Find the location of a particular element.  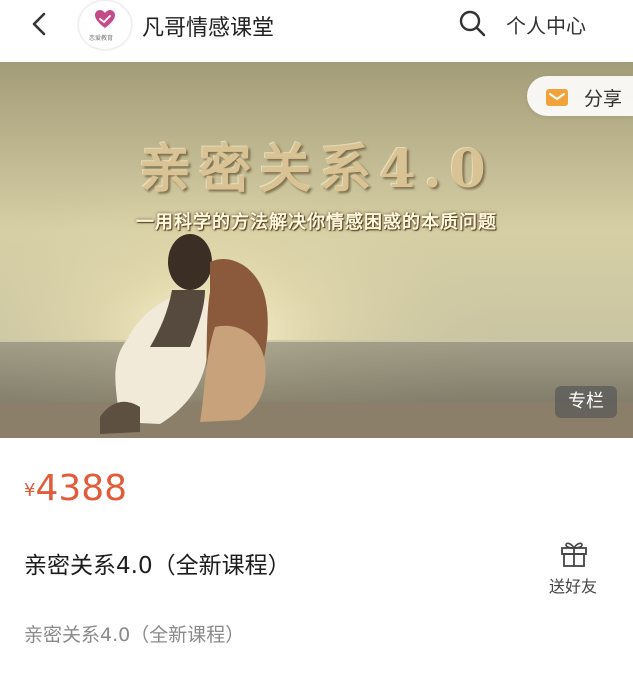

price-value: 4388 is located at coordinates (81, 488).